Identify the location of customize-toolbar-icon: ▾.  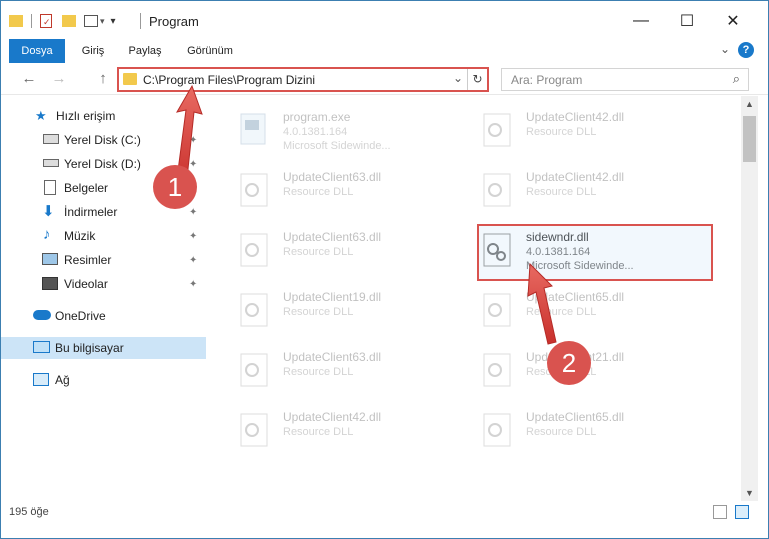
(113, 21).